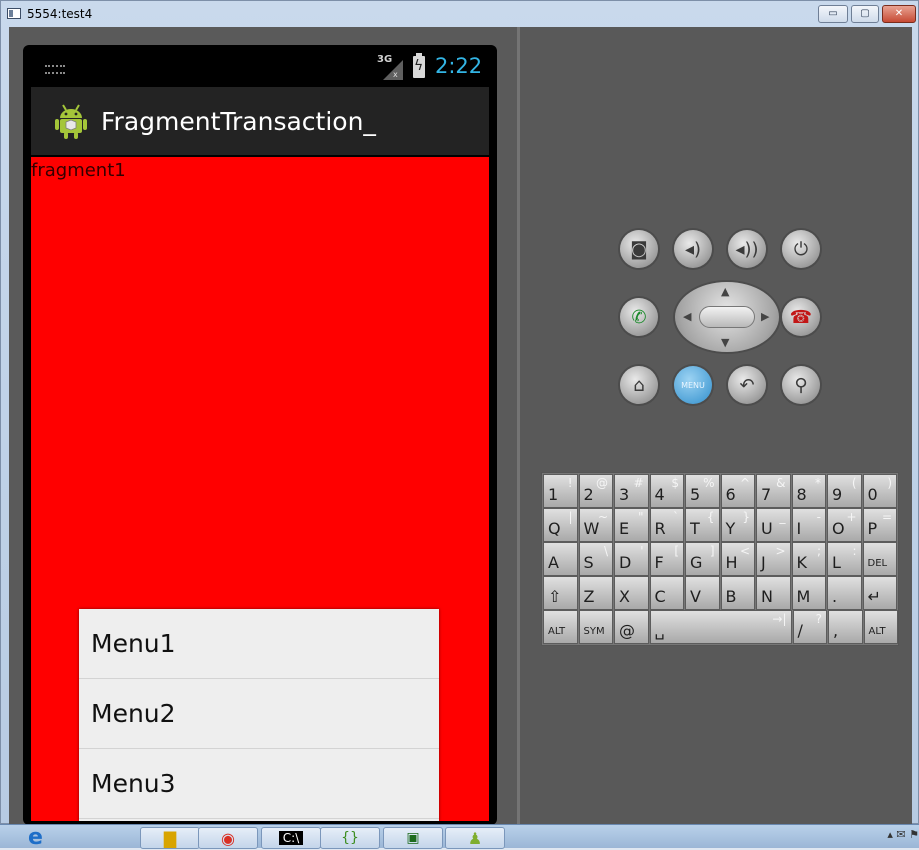 This screenshot has width=919, height=850. I want to click on power-button: ⏻, so click(801, 249).